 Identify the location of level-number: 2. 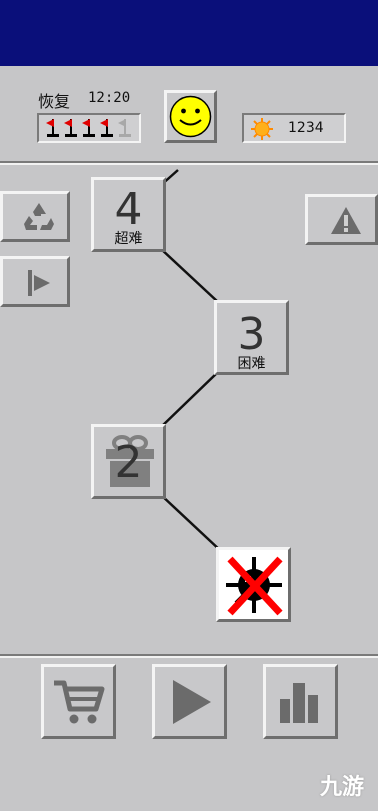
(128, 462).